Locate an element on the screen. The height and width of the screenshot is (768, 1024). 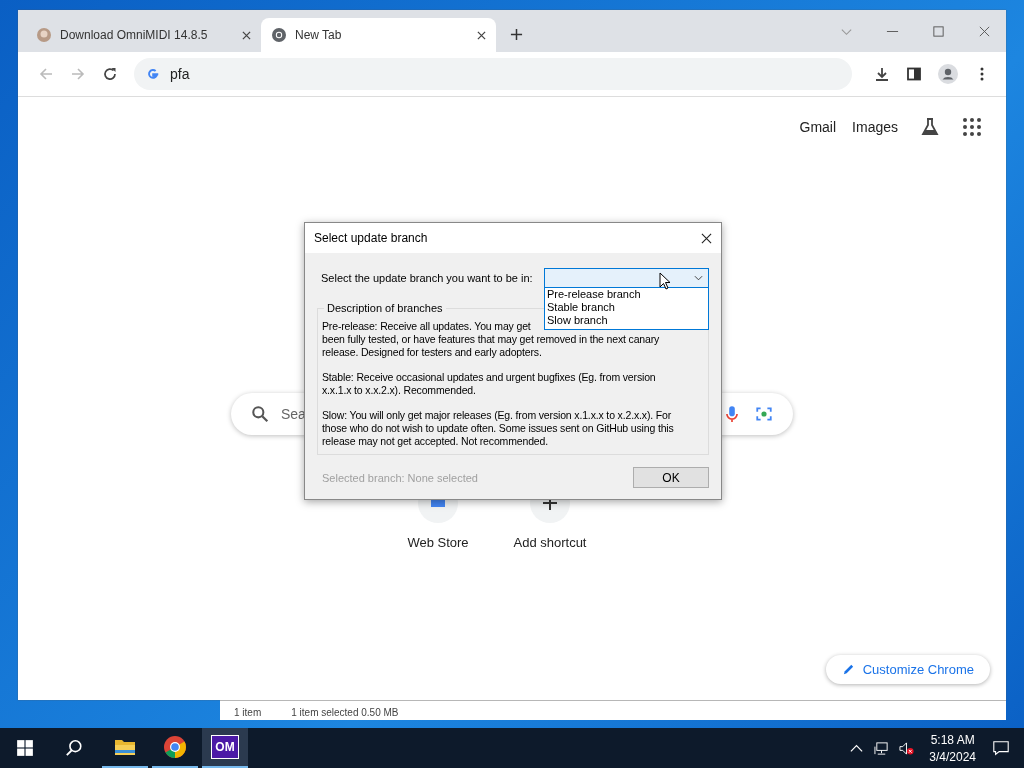
description-text: release. Designed for testers and early adopters. is located at coordinates (432, 352).